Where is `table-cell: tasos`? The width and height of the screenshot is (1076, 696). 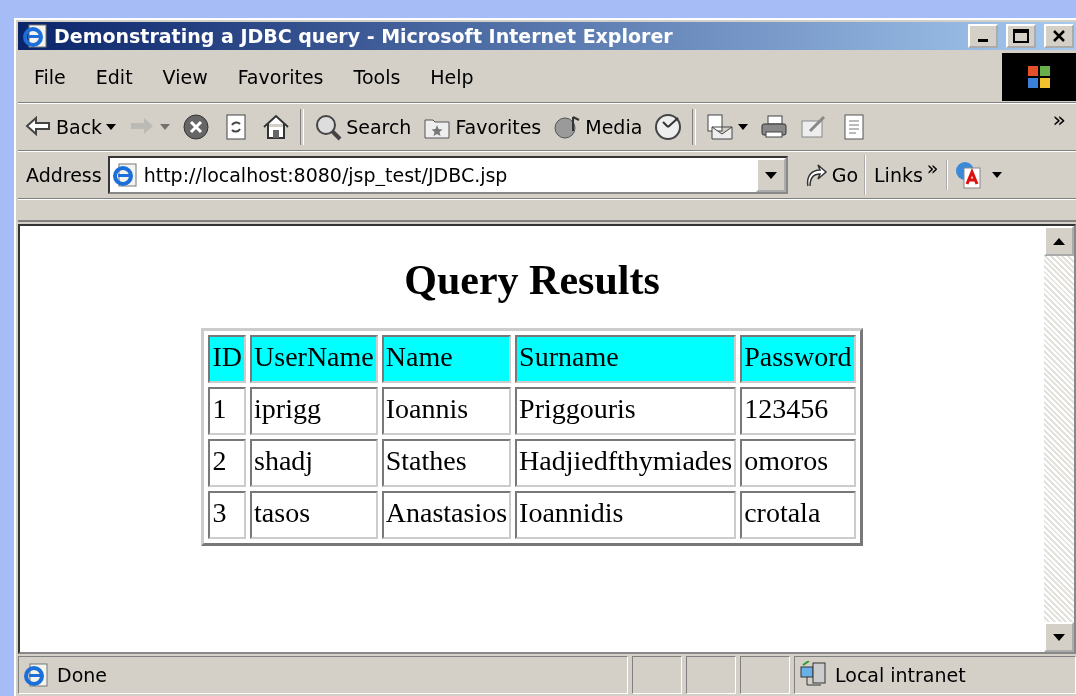 table-cell: tasos is located at coordinates (314, 515).